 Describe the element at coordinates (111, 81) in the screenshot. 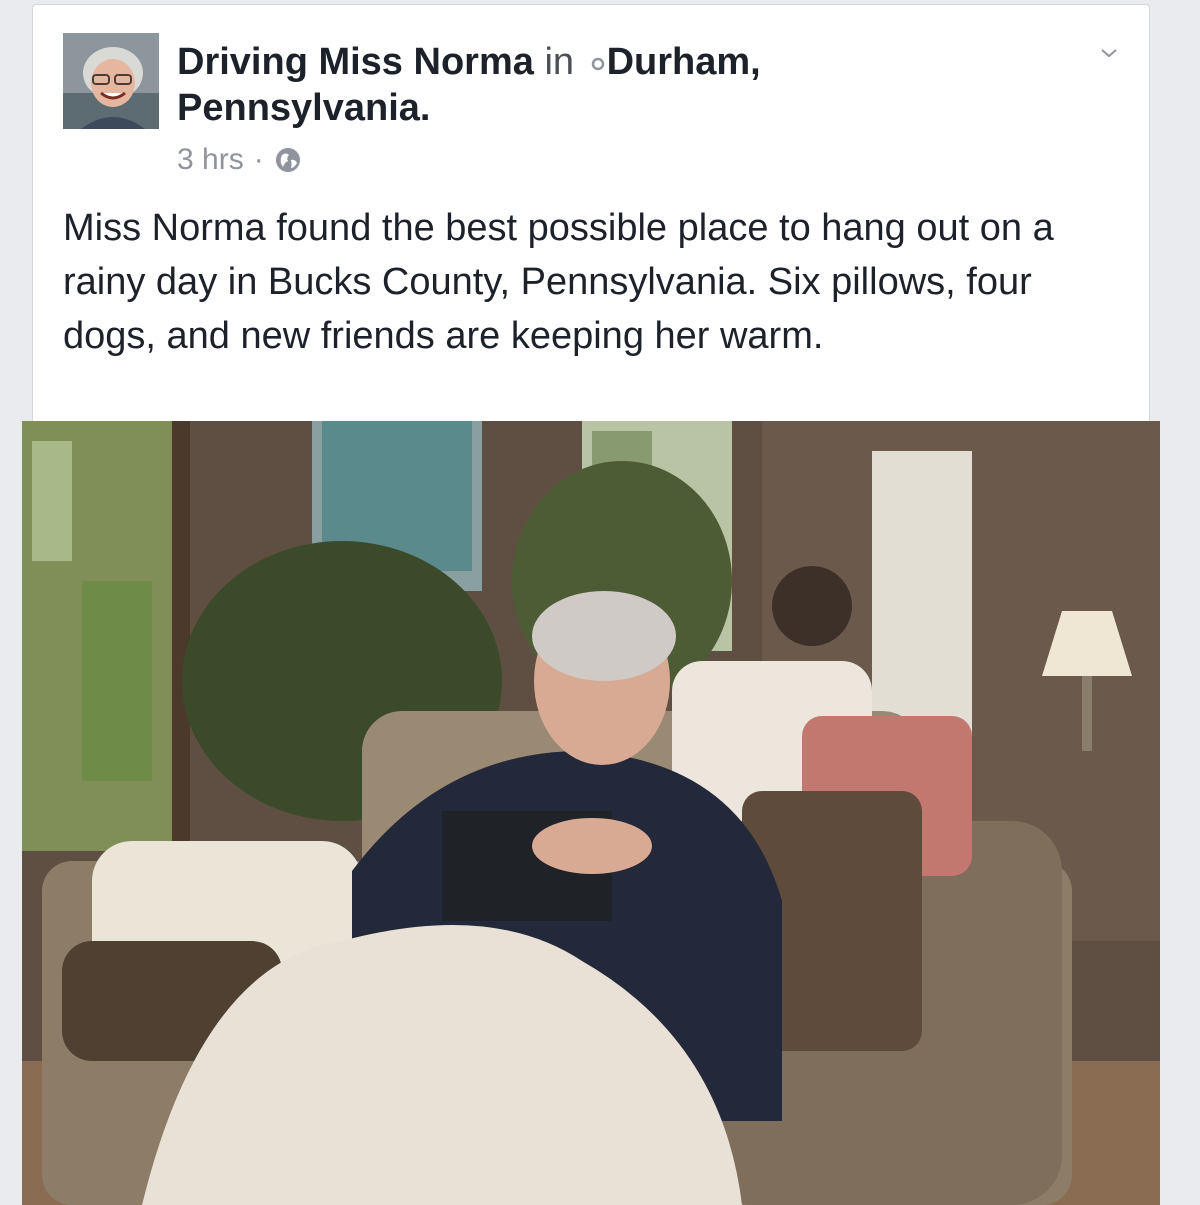

I see `author-avatar` at that location.